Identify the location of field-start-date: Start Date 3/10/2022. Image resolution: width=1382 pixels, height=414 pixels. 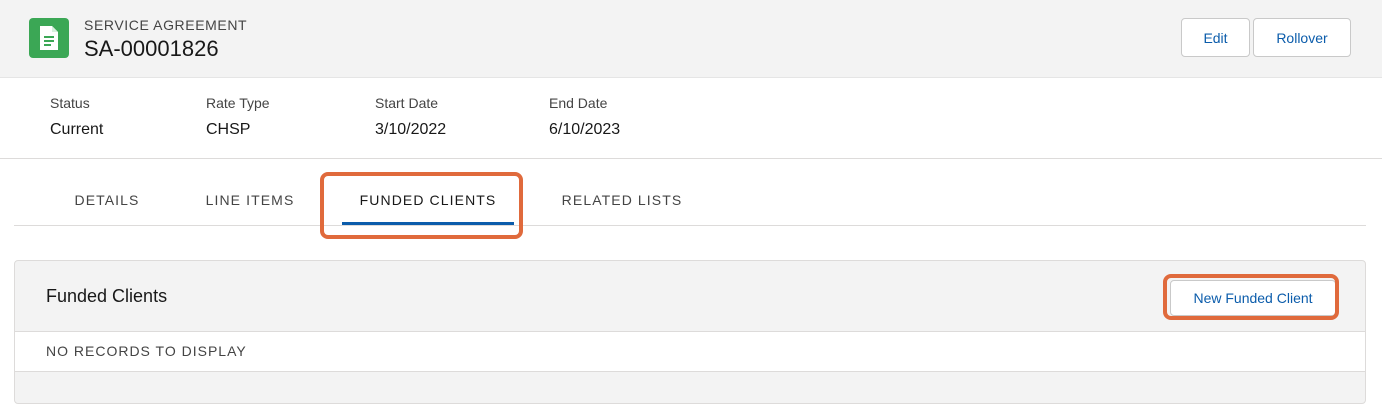
(410, 117).